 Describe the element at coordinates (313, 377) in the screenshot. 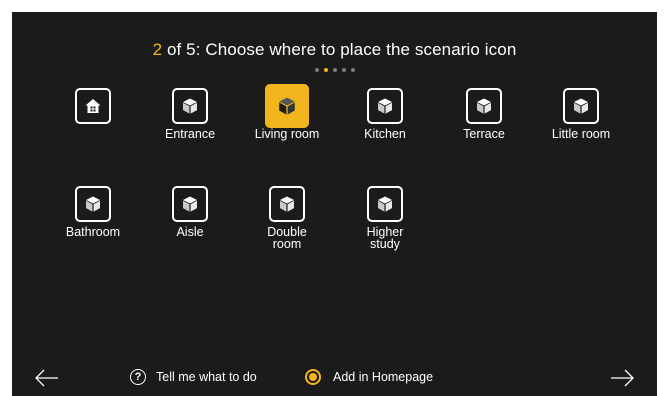

I see `radio-checked-icon` at that location.